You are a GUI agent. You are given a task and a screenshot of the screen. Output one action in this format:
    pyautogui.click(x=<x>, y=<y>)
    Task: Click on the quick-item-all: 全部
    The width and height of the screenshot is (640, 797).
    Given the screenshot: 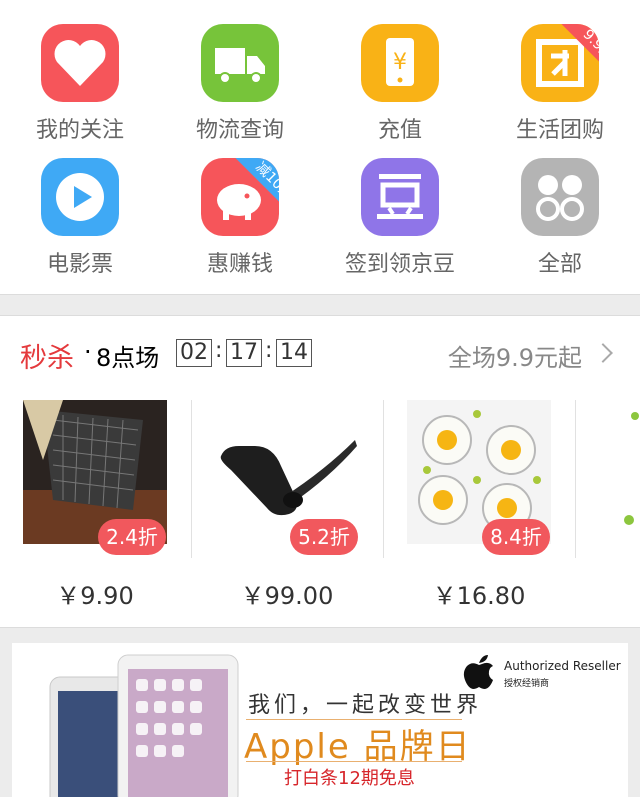 What is the action you would take?
    pyautogui.click(x=560, y=138)
    